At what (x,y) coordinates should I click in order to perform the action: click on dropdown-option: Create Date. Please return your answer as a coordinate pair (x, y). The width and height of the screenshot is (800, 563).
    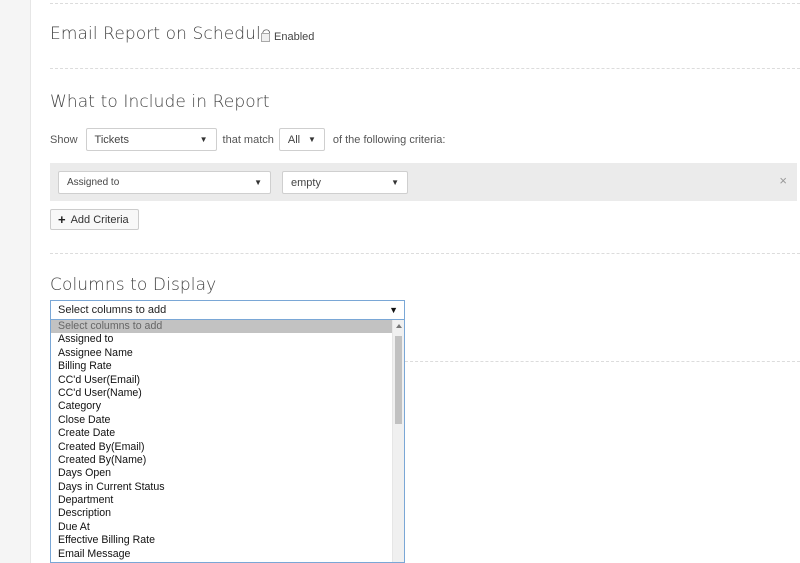
    Looking at the image, I should click on (221, 433).